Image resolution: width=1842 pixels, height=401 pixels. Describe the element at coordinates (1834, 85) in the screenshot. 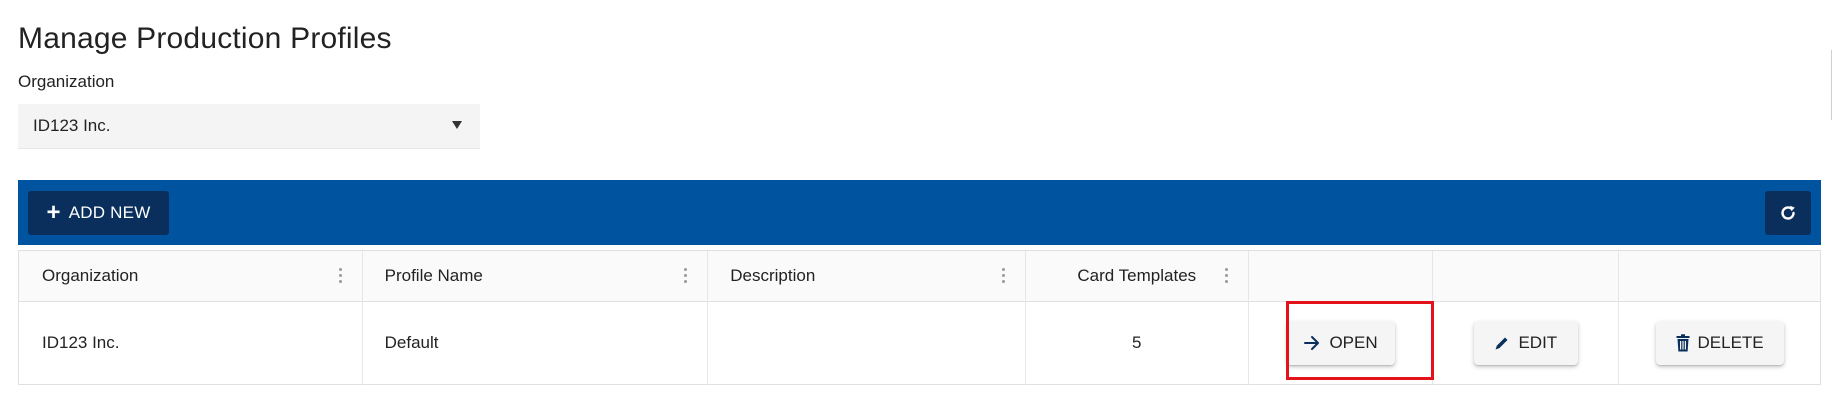

I see `scrollbar-edge` at that location.